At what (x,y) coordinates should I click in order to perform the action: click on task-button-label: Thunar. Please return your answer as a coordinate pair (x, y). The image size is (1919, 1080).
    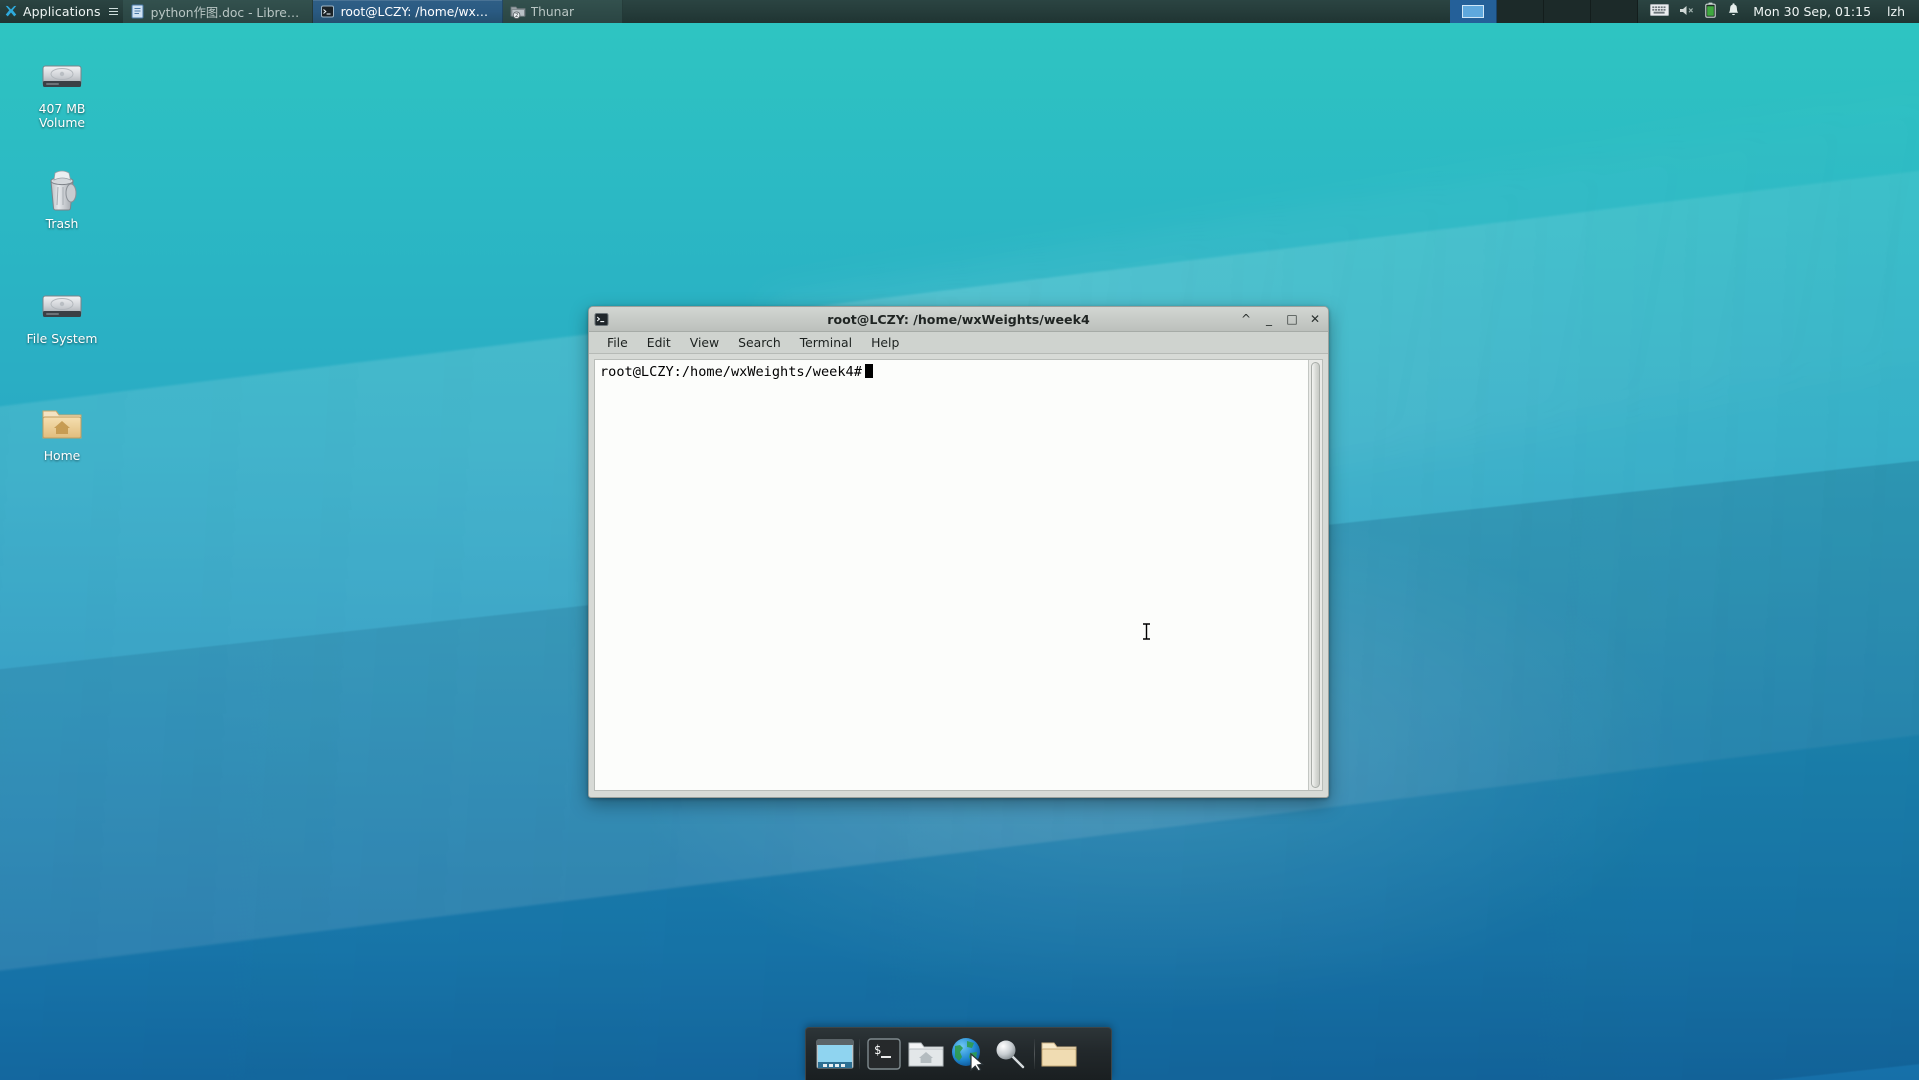
    Looking at the image, I should click on (552, 11).